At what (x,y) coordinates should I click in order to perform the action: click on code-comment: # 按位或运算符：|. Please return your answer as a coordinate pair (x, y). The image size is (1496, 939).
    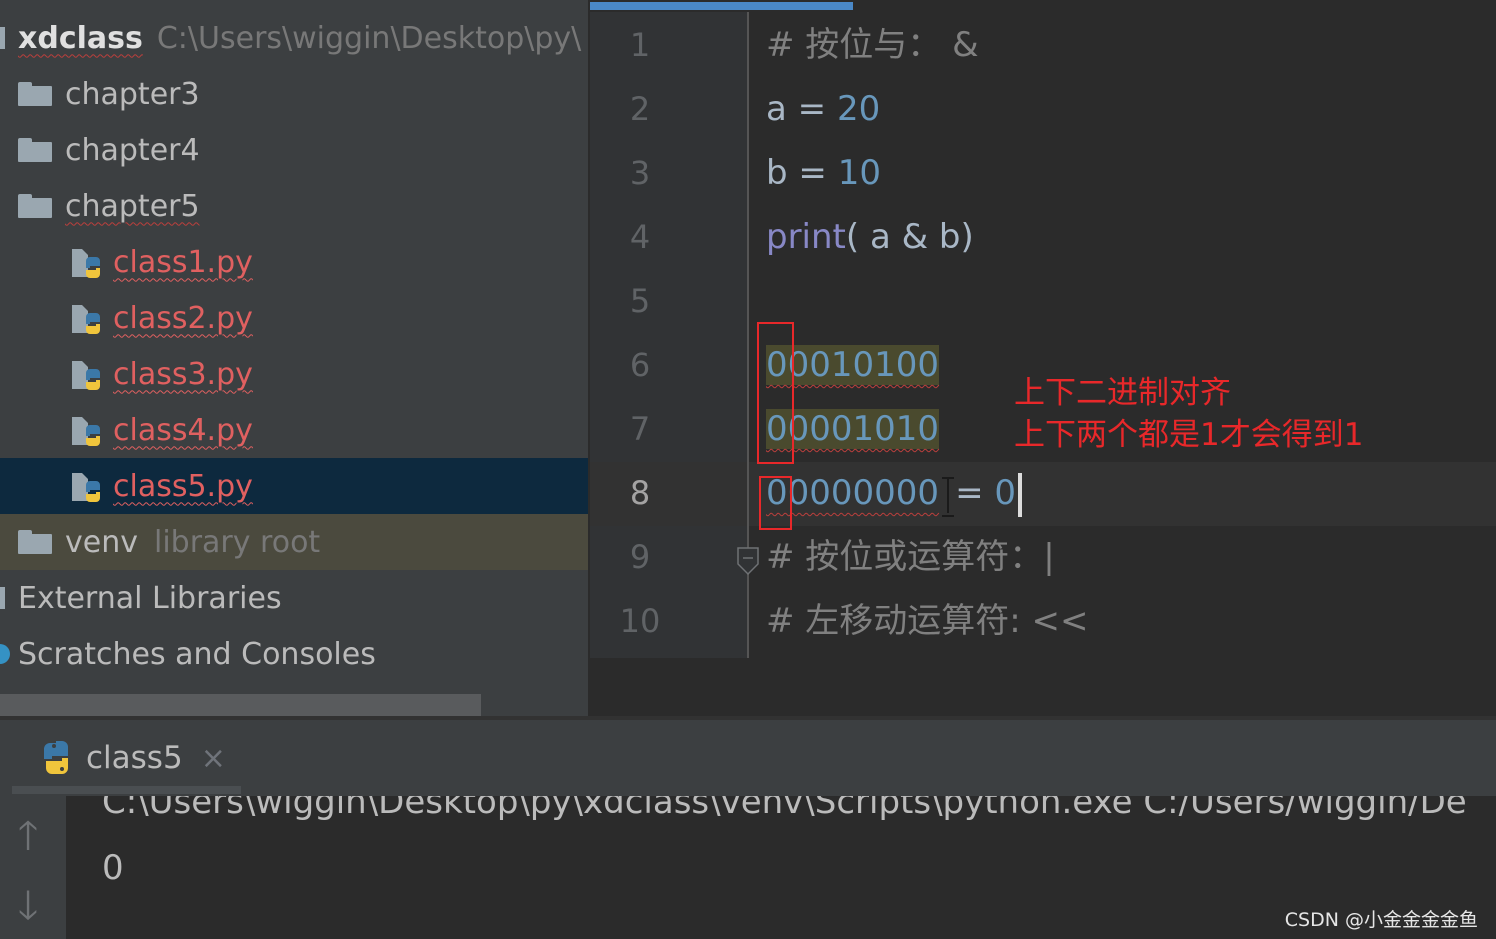
    Looking at the image, I should click on (910, 557).